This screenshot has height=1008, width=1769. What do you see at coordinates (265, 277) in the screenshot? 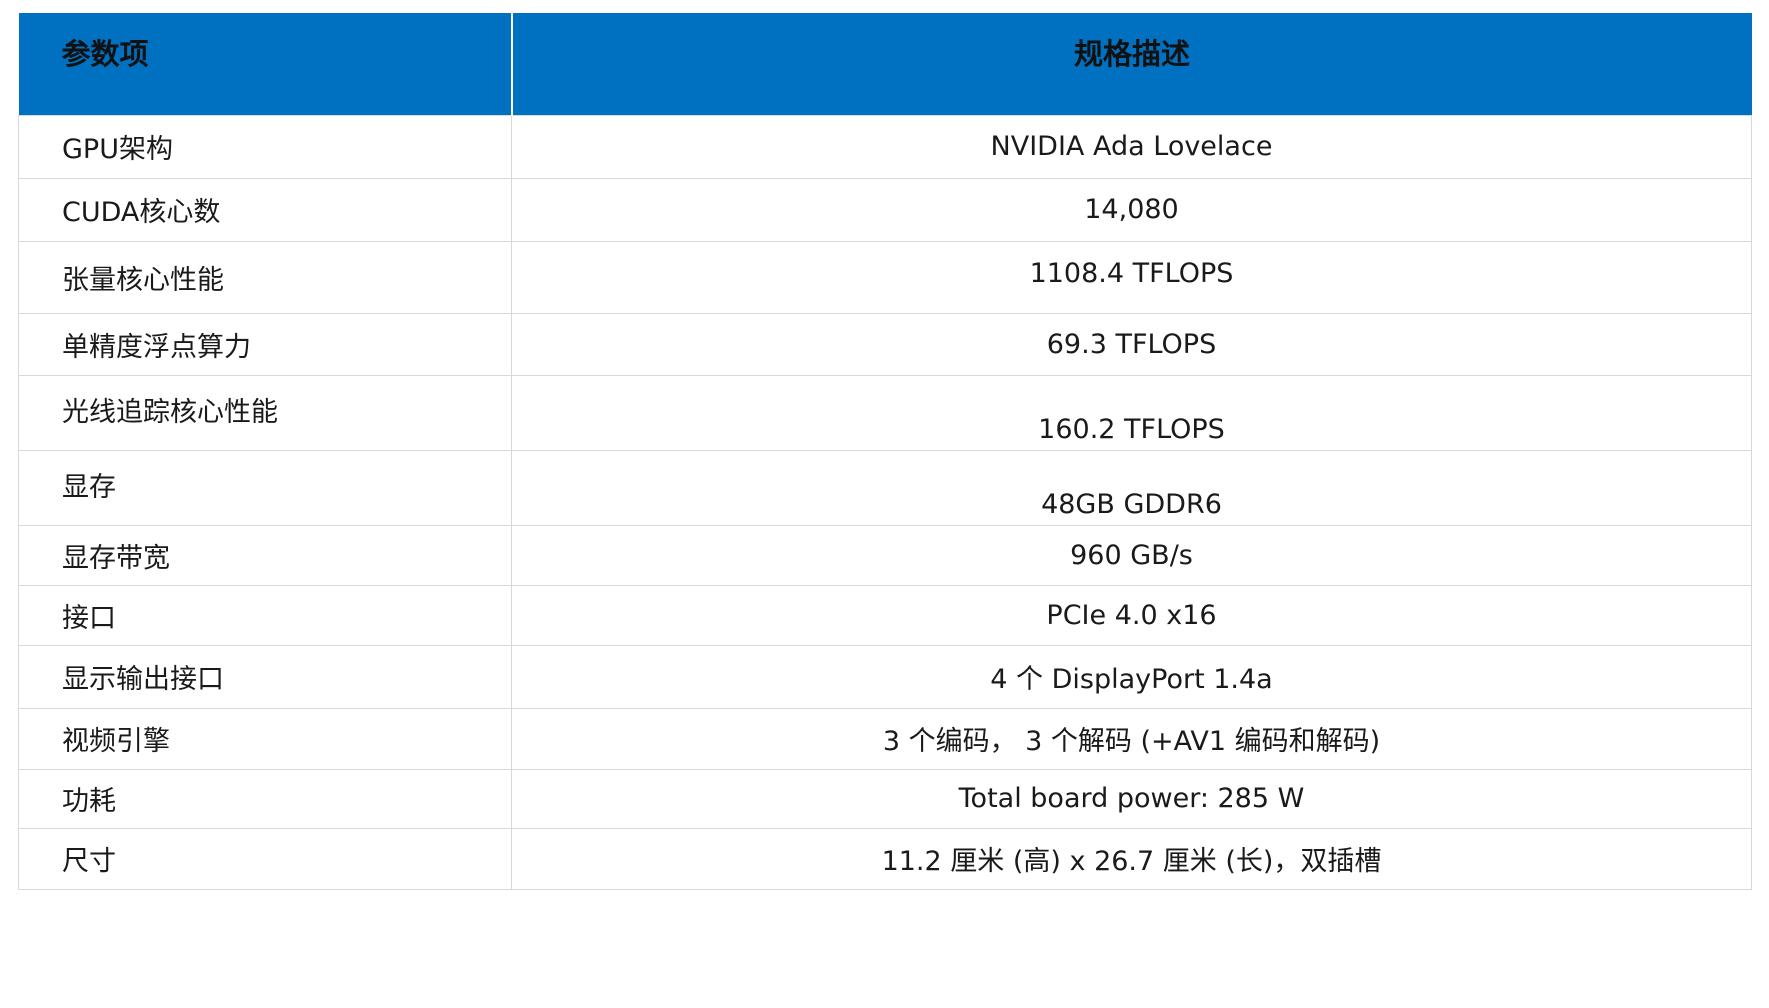
I see `row-param: 张量核心性能` at bounding box center [265, 277].